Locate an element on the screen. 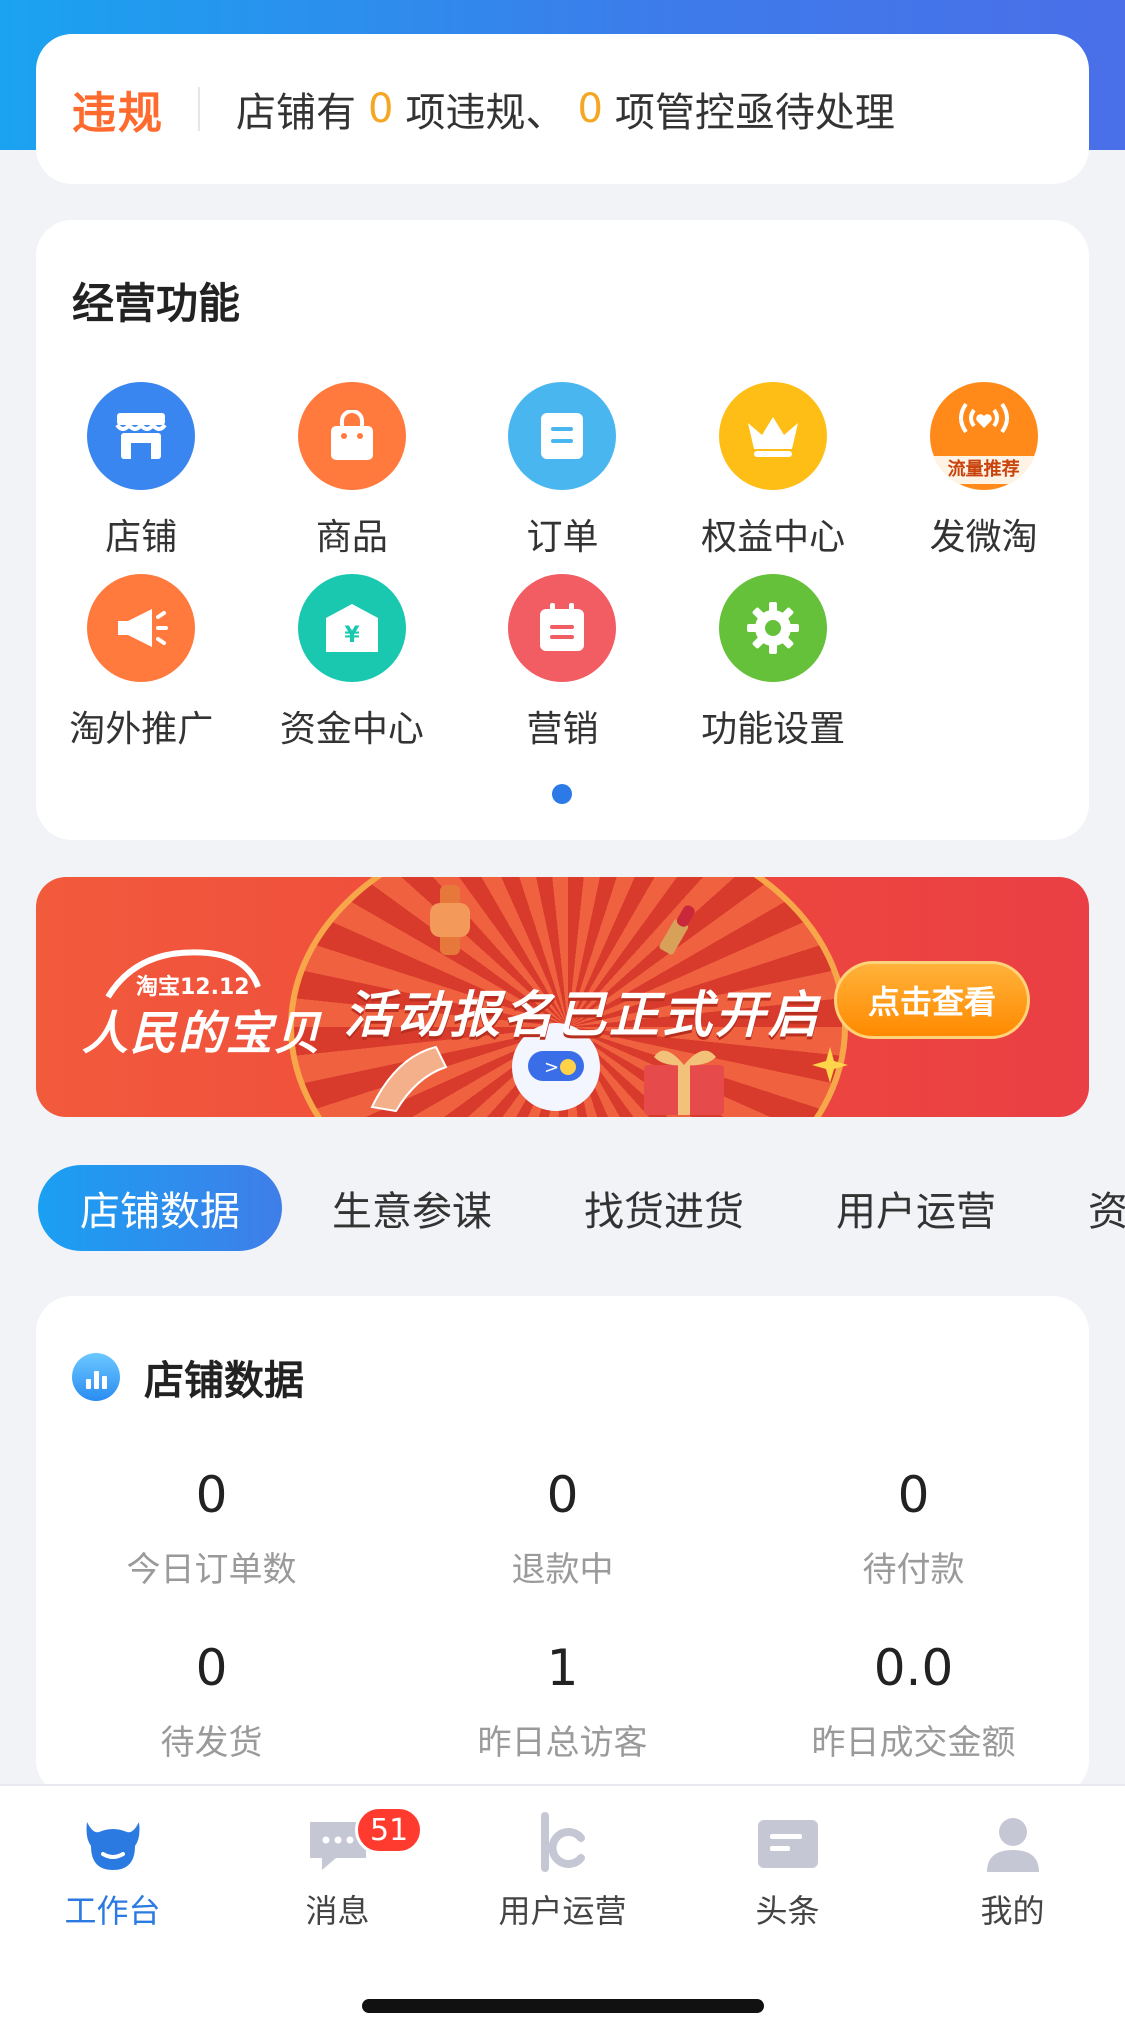 This screenshot has width=1125, height=2034. metric-refunding: 0 退款中 is located at coordinates (562, 1528).